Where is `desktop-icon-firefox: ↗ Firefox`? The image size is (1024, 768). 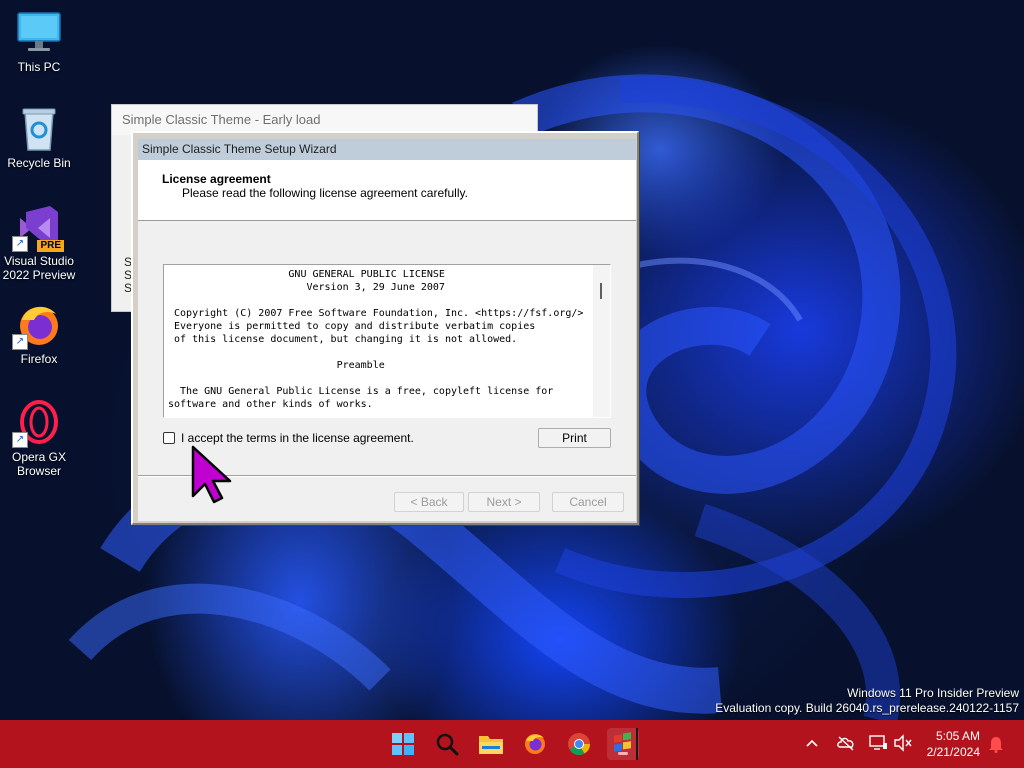
desktop-icon-firefox: ↗ Firefox is located at coordinates (39, 334).